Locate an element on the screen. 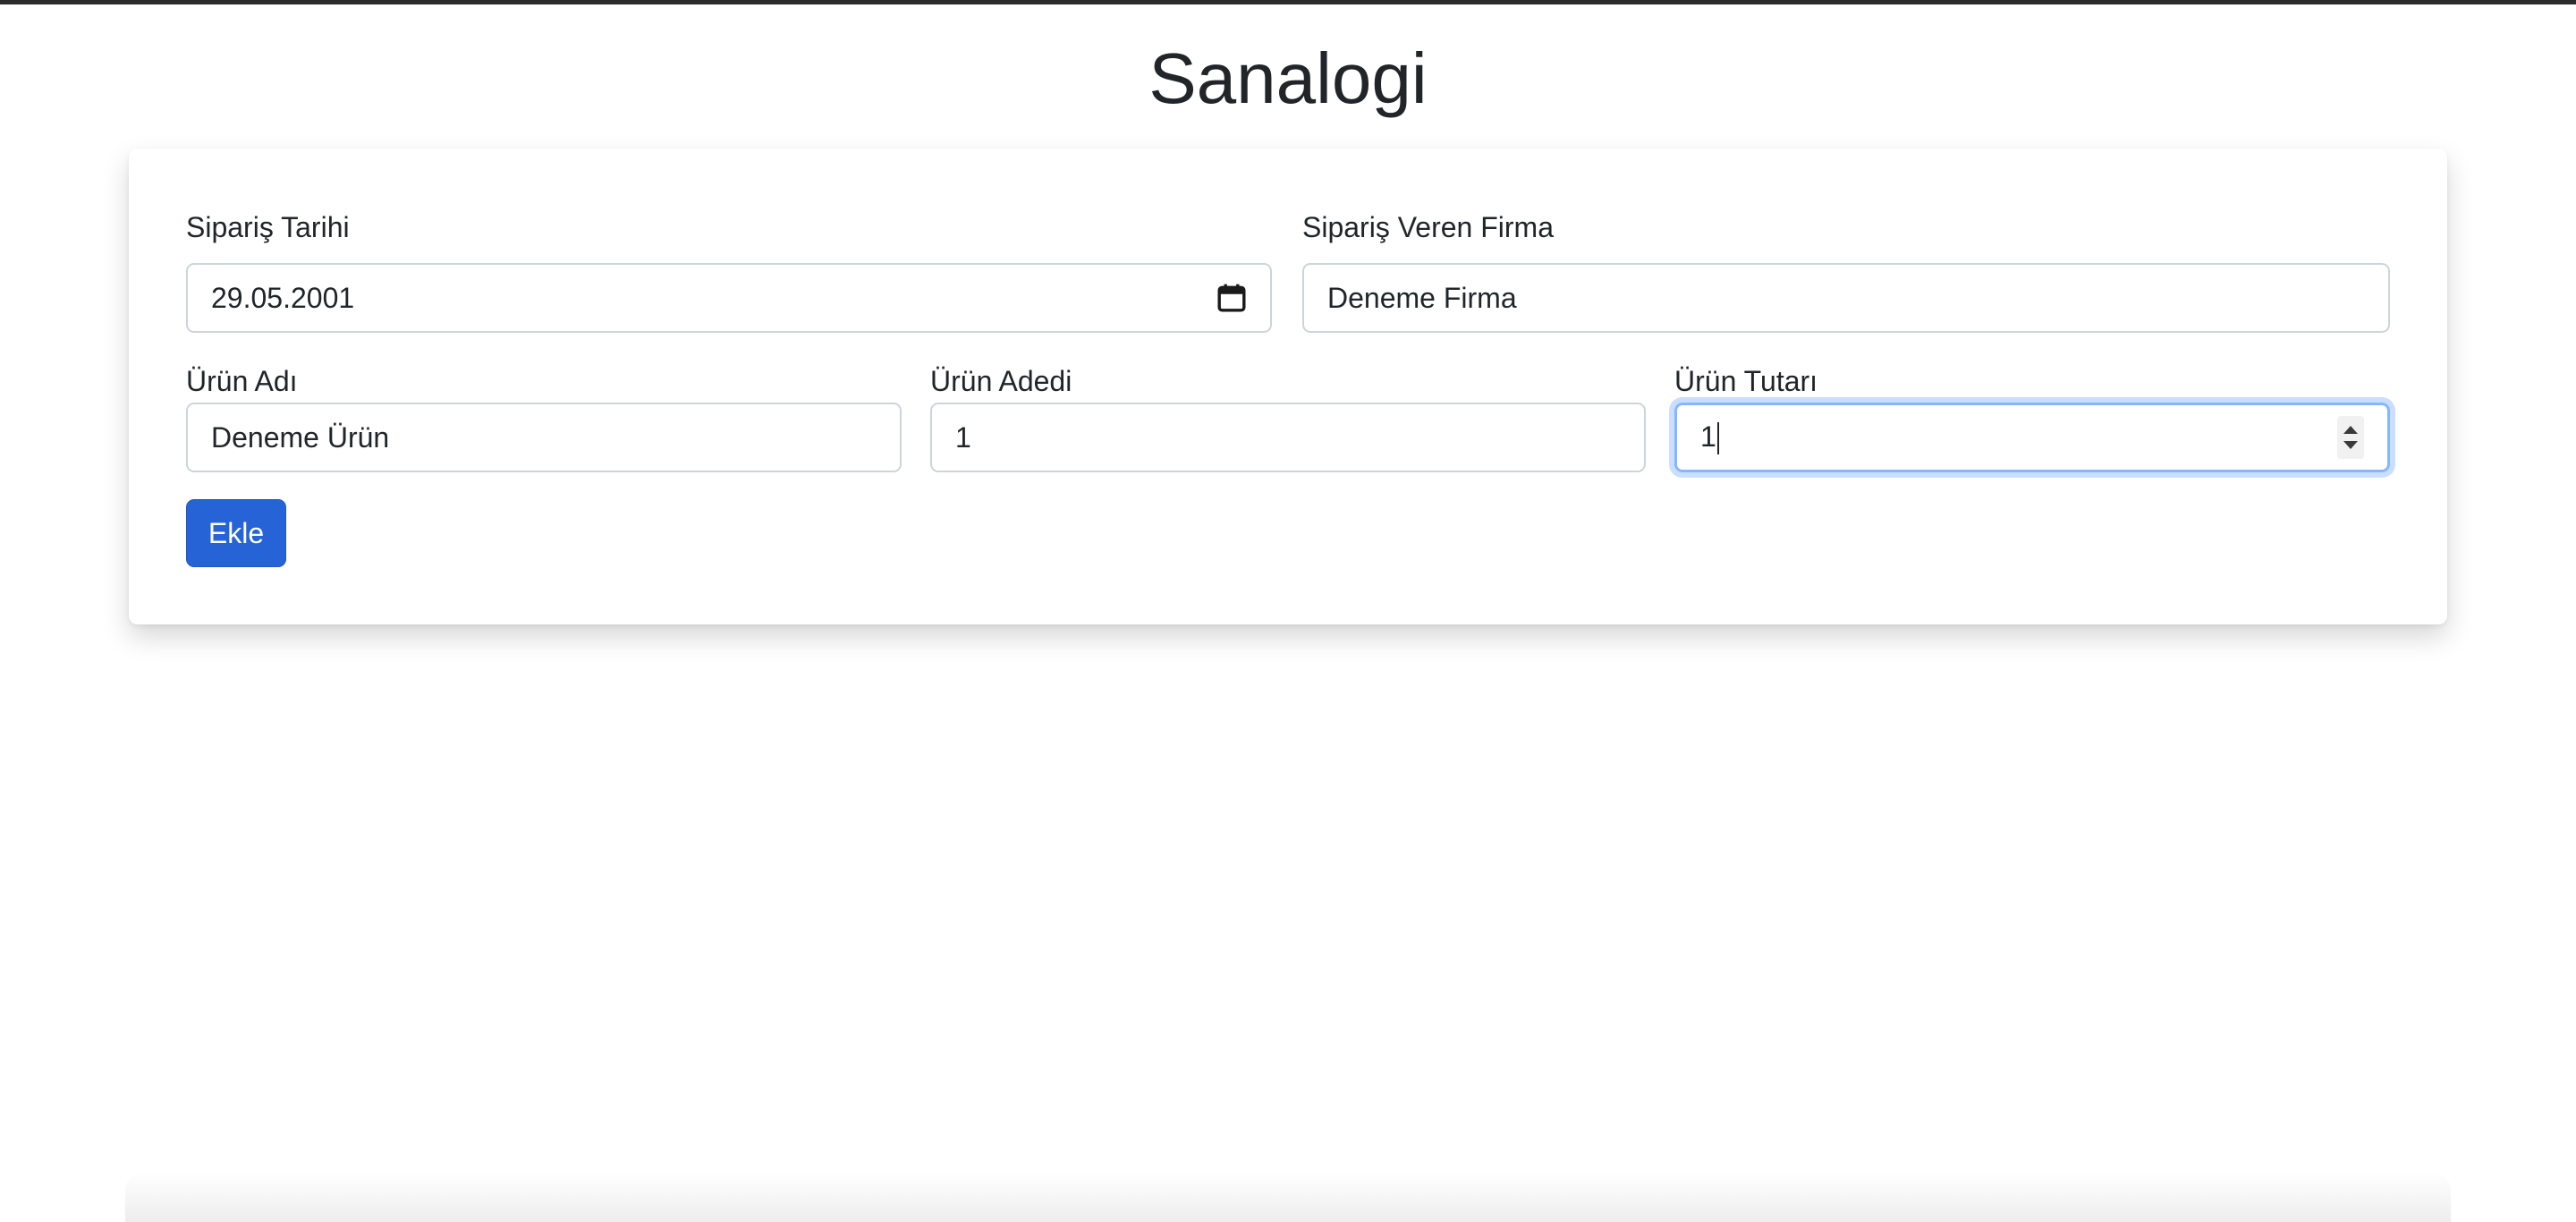 This screenshot has width=2576, height=1222. bottom-card-shadow is located at coordinates (1288, 1197).